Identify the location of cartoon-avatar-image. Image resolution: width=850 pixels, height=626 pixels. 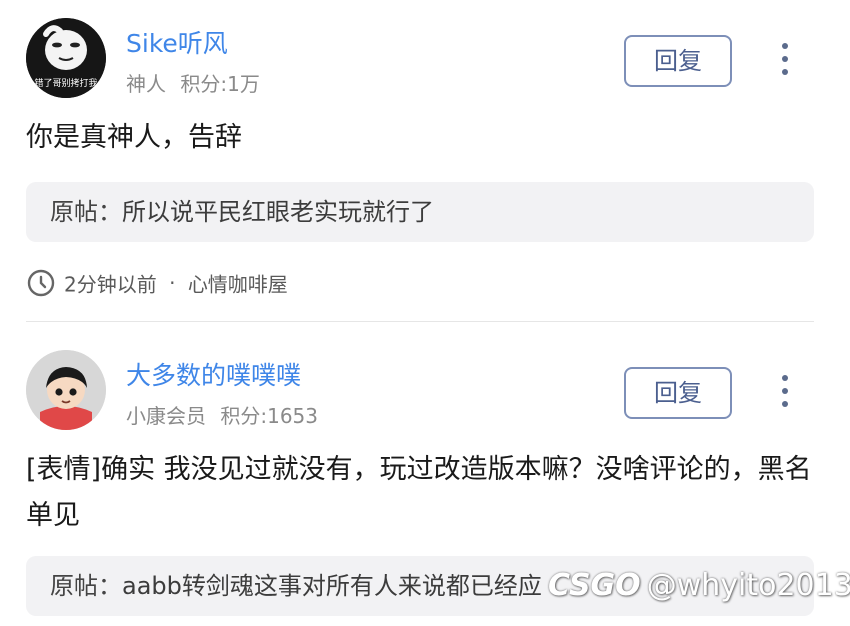
(66, 390).